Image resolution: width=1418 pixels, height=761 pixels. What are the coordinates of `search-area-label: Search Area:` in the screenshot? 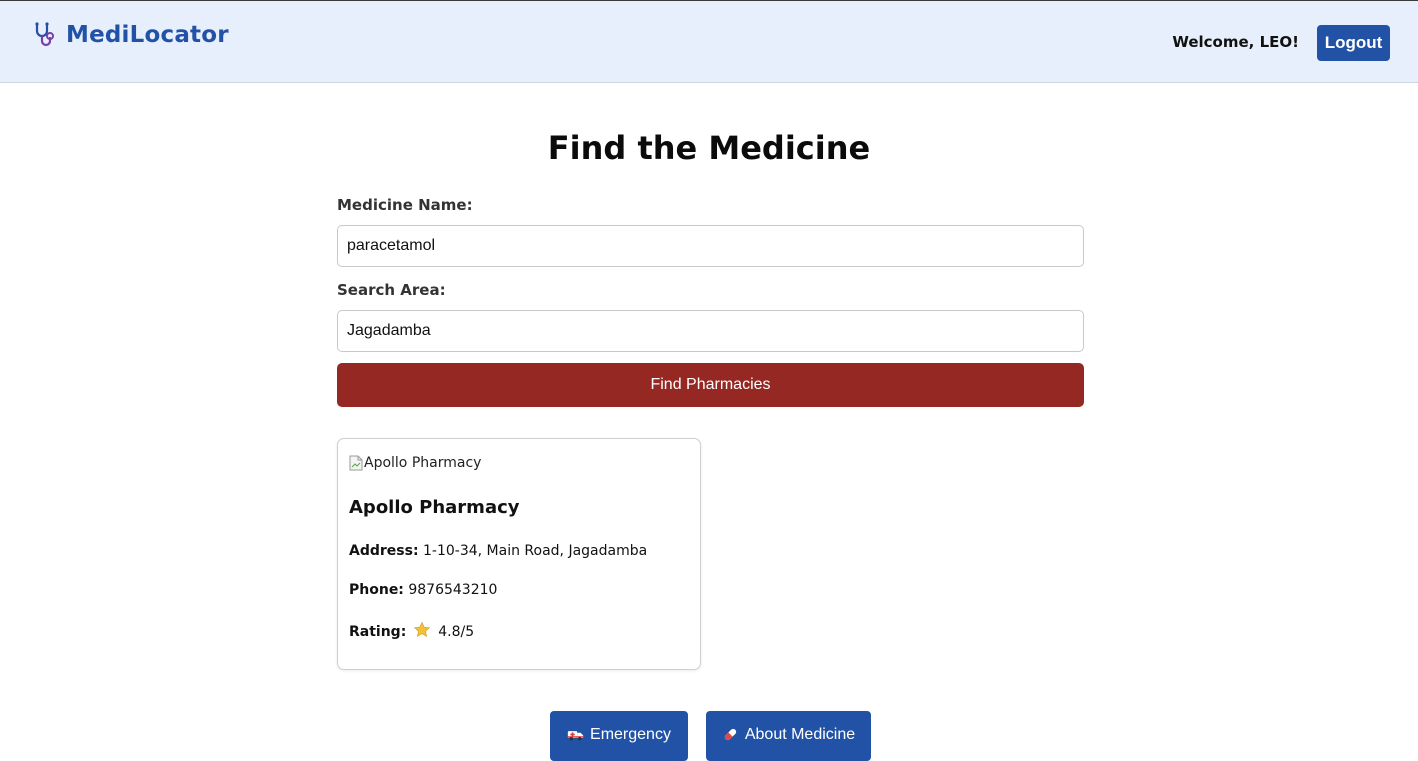 It's located at (391, 290).